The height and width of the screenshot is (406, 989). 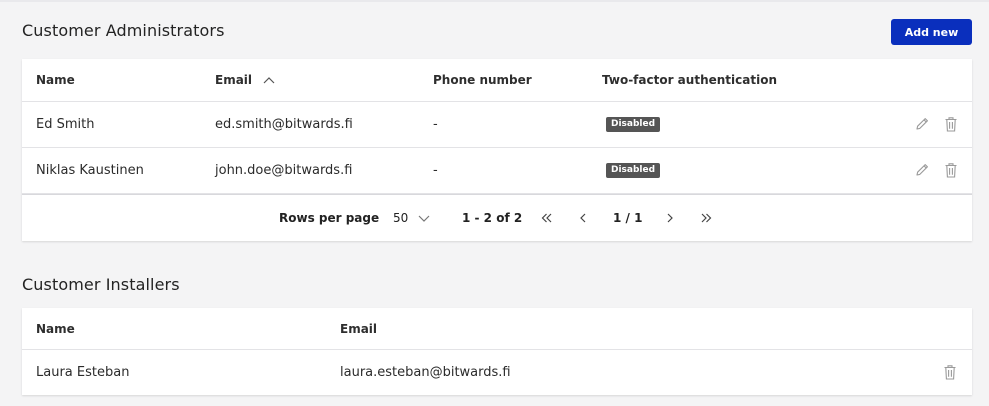 I want to click on installer-email: laura.esteban@bitwards.fi, so click(x=425, y=372).